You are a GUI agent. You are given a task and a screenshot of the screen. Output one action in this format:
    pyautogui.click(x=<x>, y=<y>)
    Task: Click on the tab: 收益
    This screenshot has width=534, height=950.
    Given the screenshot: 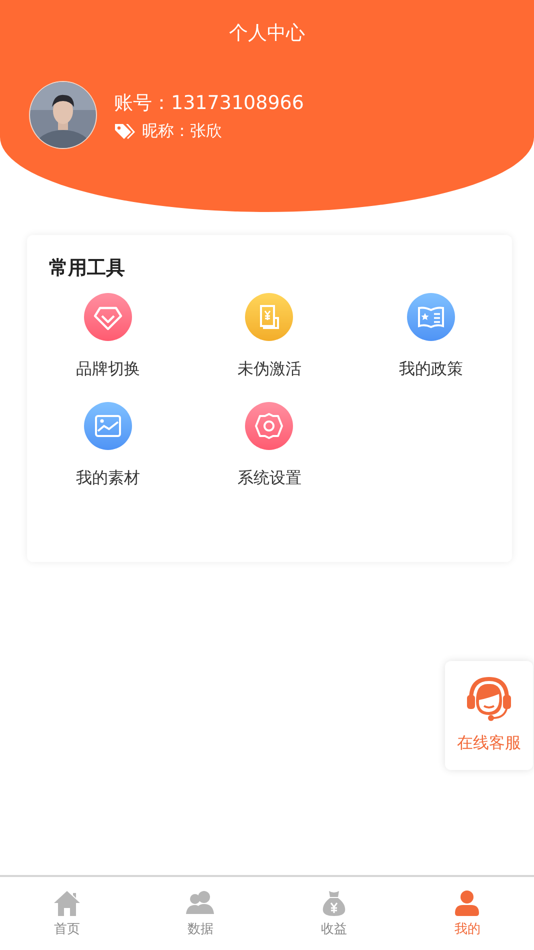 What is the action you would take?
    pyautogui.click(x=333, y=913)
    